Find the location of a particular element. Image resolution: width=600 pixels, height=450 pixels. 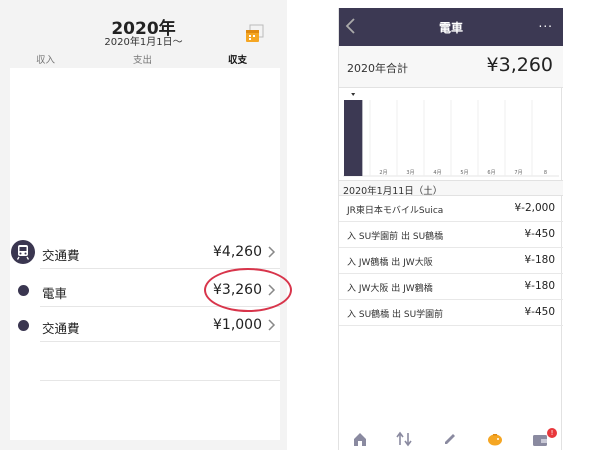

transfer-icon is located at coordinates (404, 439).